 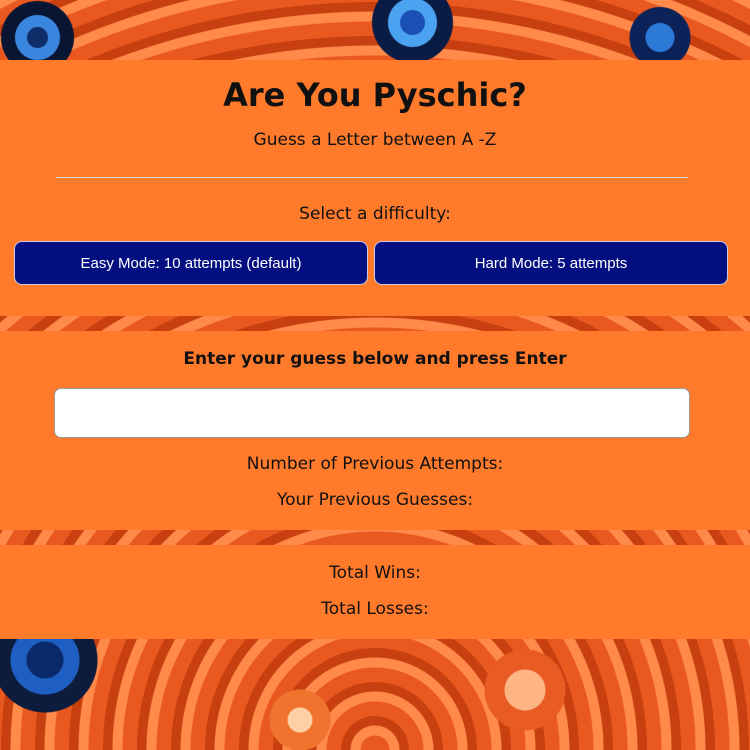 What do you see at coordinates (375, 140) in the screenshot?
I see `page-subtitle: Guess a Letter between A -Z` at bounding box center [375, 140].